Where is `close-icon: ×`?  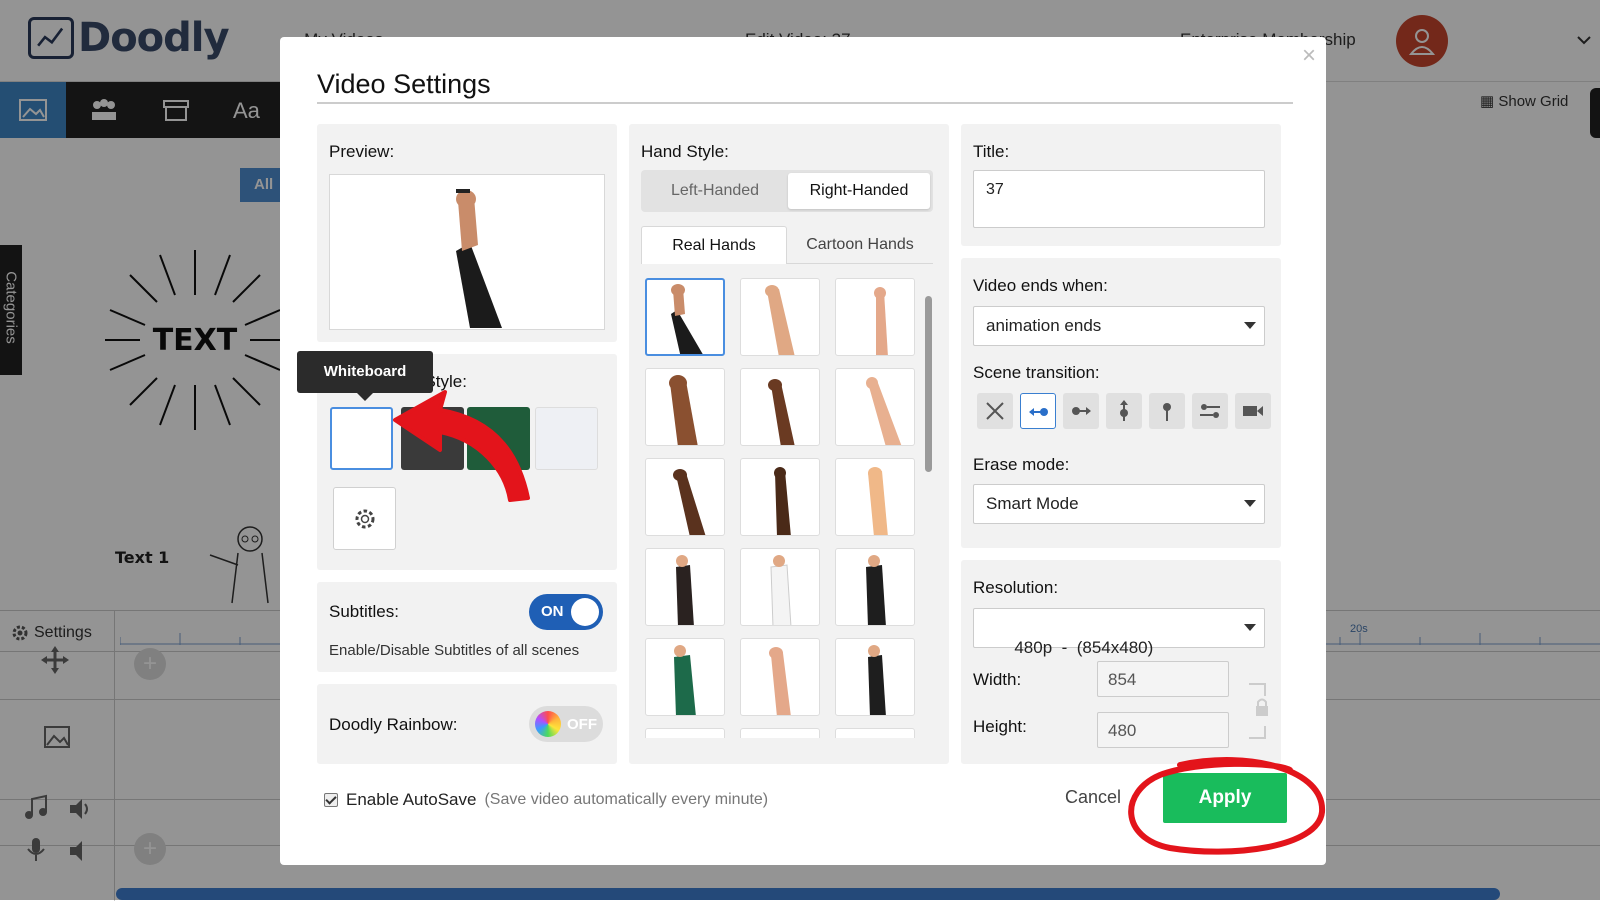 close-icon: × is located at coordinates (1309, 56).